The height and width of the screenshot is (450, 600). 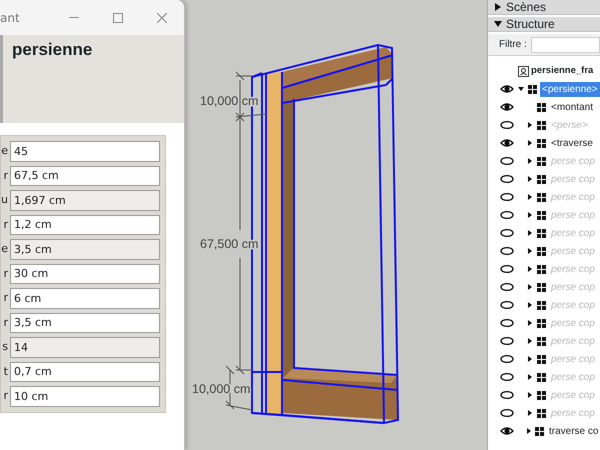 I want to click on tree-item-label: persienne_fra, so click(x=562, y=71).